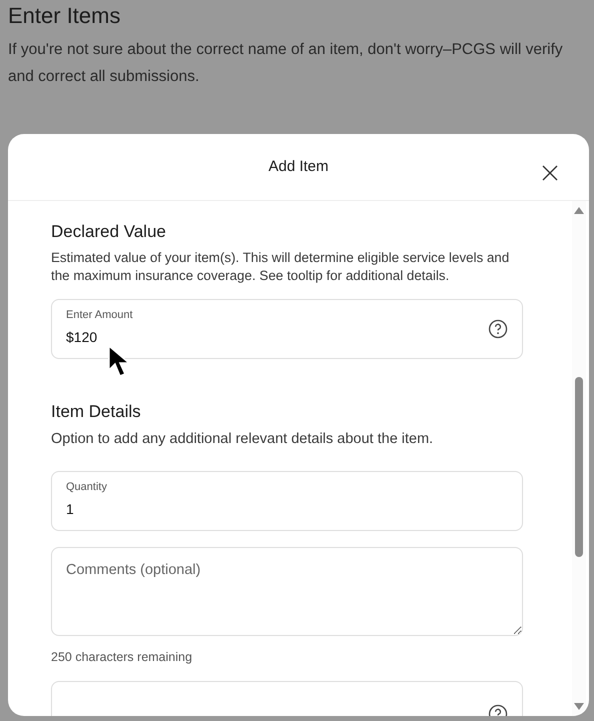 The width and height of the screenshot is (594, 721). I want to click on scroll-thumb, so click(579, 467).